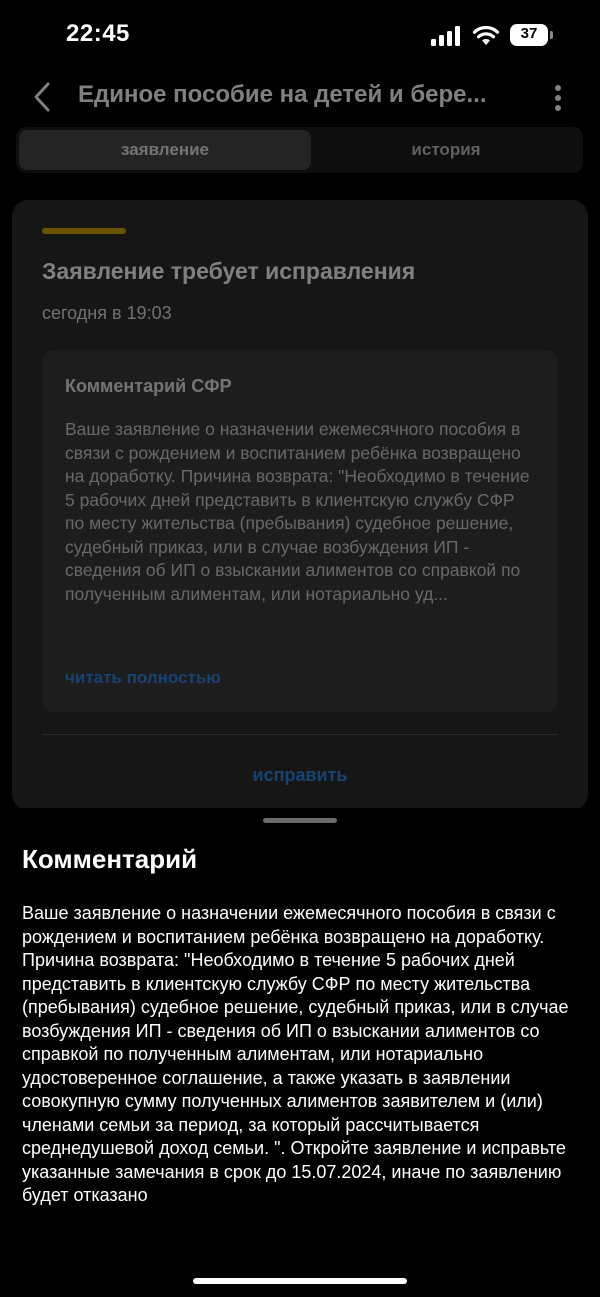  I want to click on back-chevron-icon, so click(42, 97).